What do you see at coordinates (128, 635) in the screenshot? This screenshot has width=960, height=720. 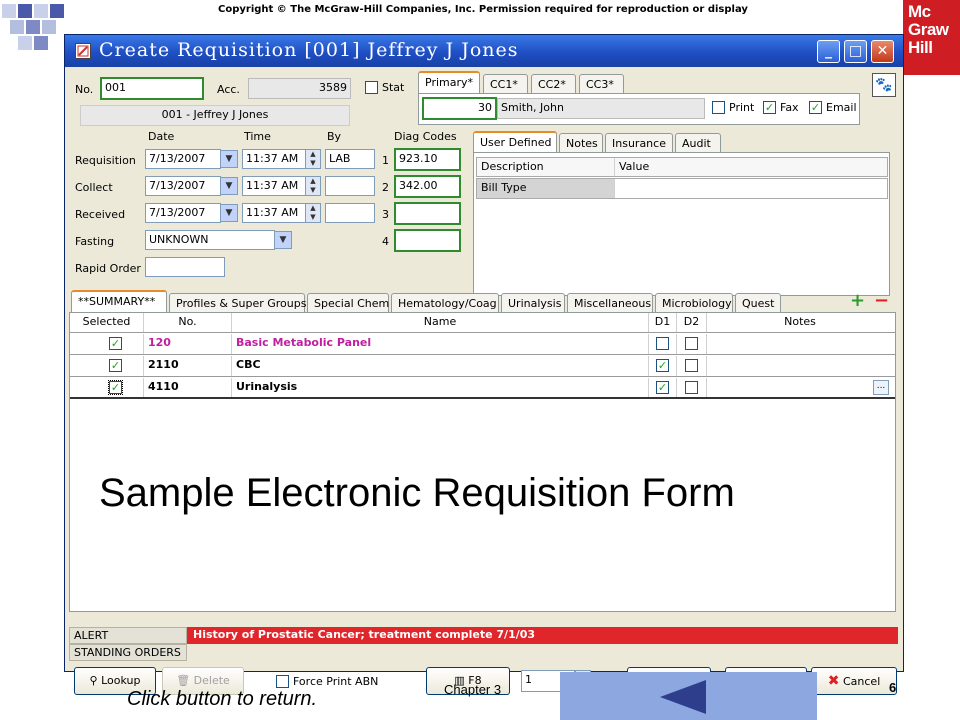 I see `alert-label: ALERT` at bounding box center [128, 635].